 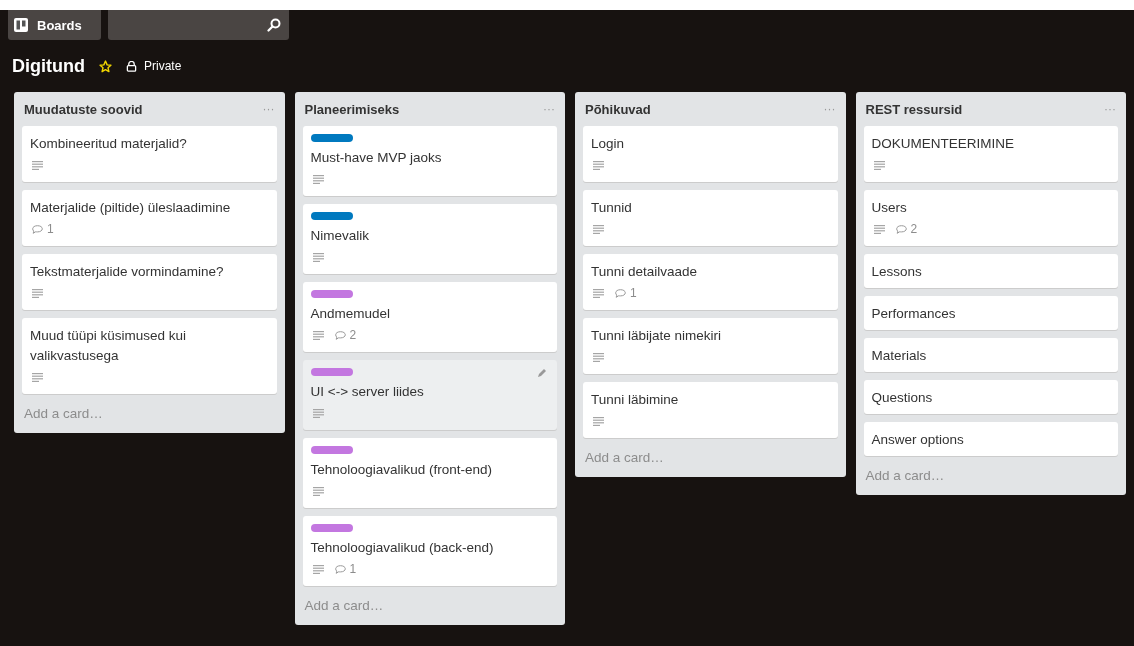 I want to click on lock-icon, so click(x=131, y=66).